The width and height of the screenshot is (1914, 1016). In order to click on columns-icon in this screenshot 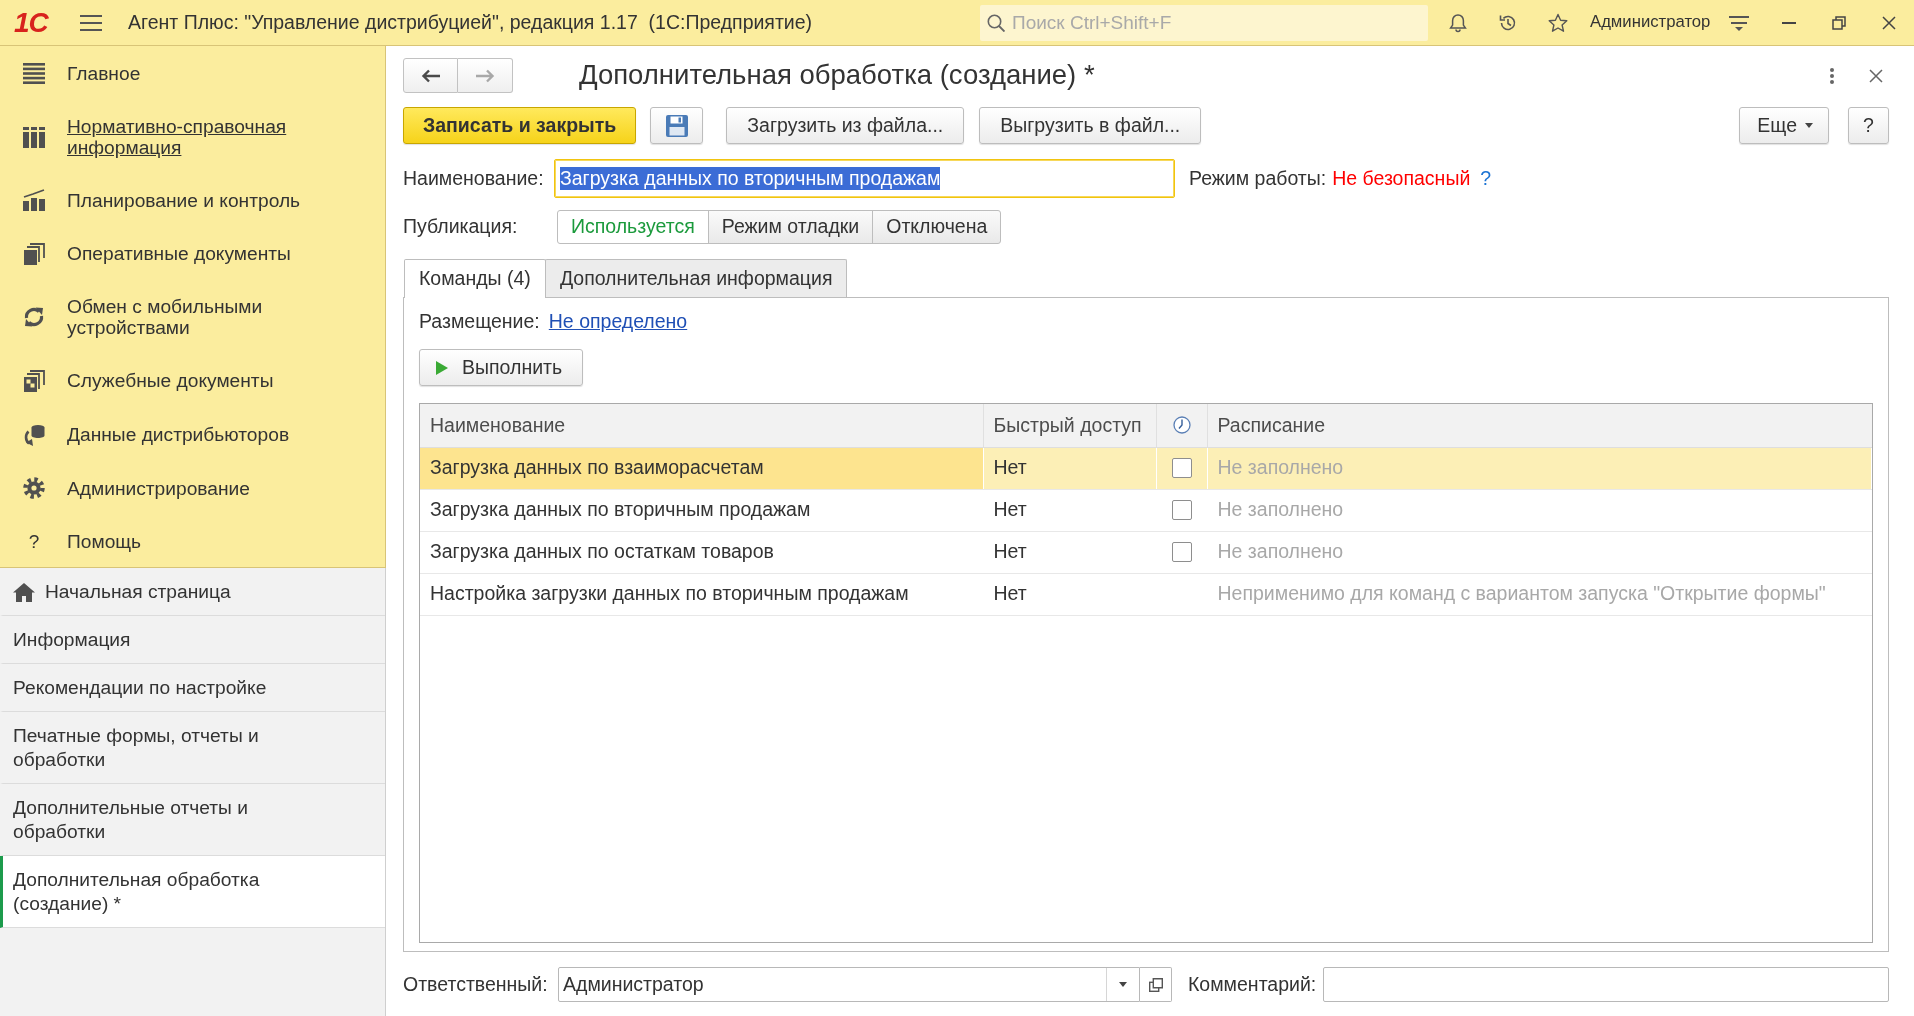, I will do `click(34, 136)`.